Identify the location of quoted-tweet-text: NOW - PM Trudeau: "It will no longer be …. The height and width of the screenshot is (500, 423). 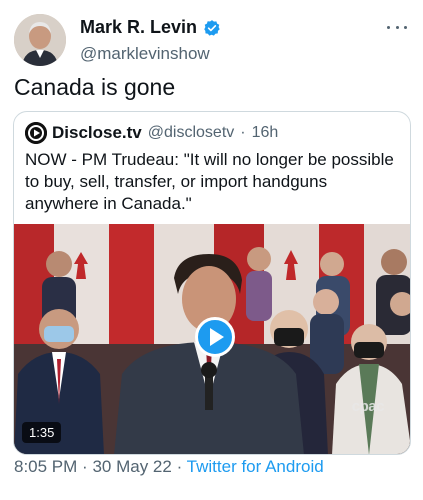
(209, 181).